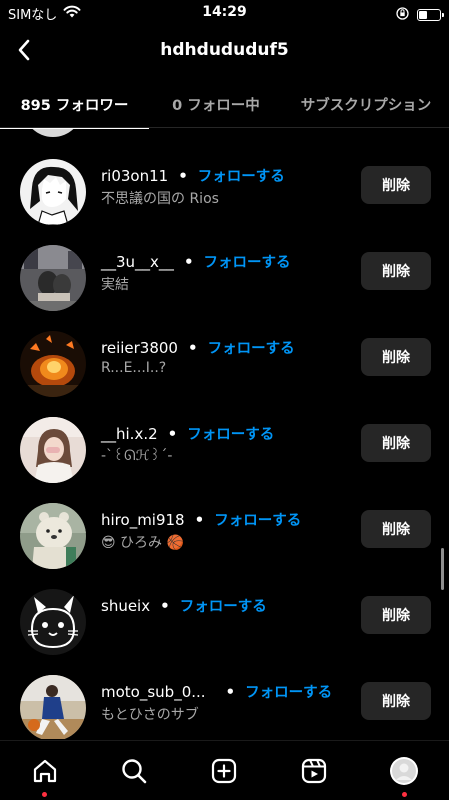 The image size is (449, 800). I want to click on username: __hi.x.2, so click(129, 434).